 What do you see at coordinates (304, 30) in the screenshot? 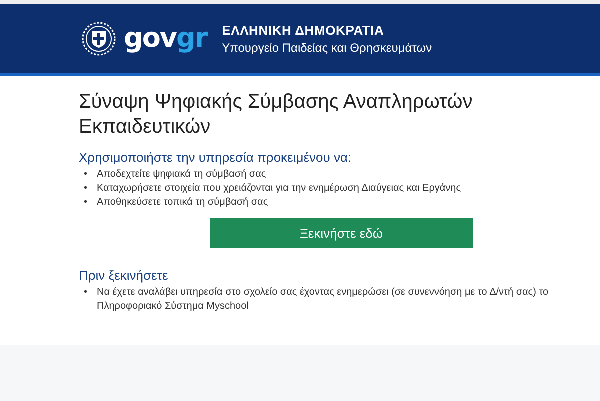
I see `header-title: ΕΛΛΗΝΙΚΗ ΔΗΜΟΚΡΑΤΙΑ` at bounding box center [304, 30].